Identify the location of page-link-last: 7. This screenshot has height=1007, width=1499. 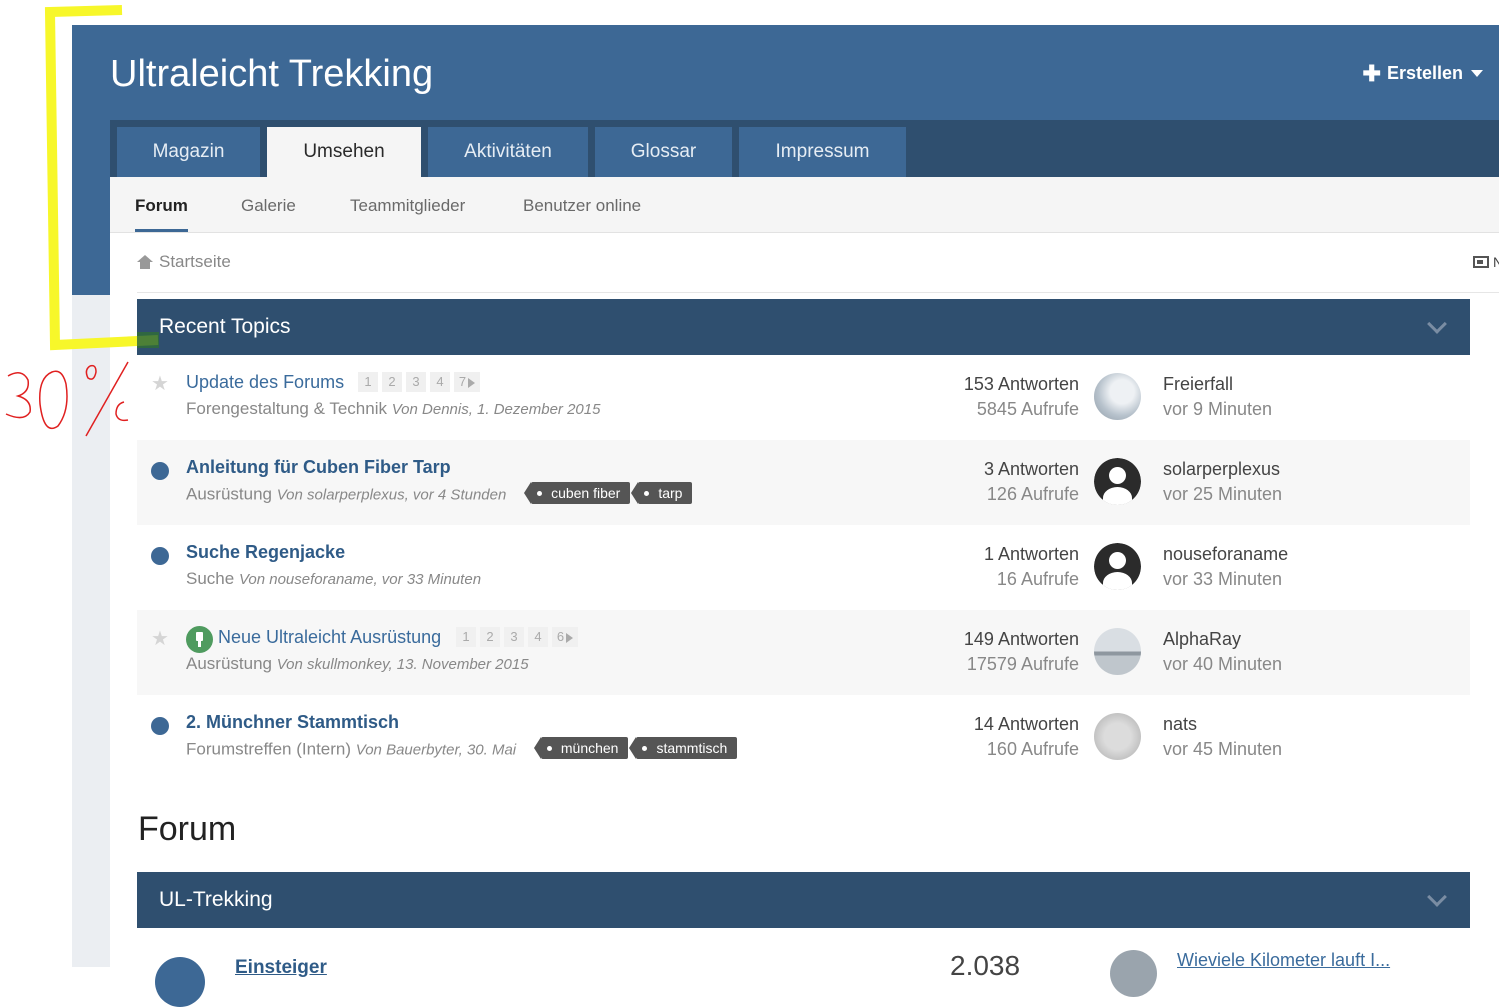
(467, 382).